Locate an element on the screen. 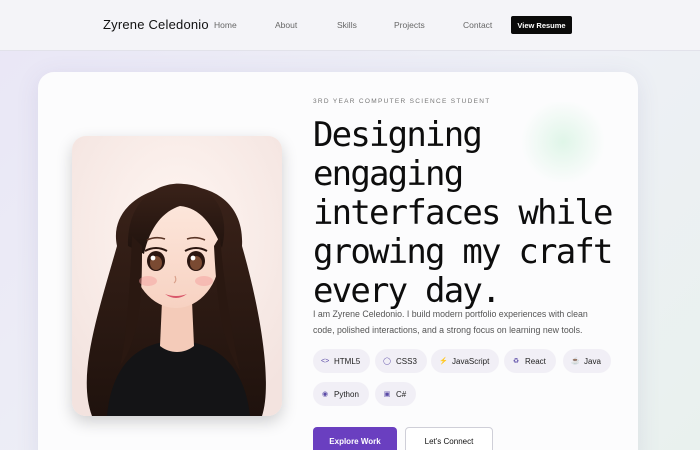 The image size is (700, 450). coffee-icon: ☕ is located at coordinates (575, 361).